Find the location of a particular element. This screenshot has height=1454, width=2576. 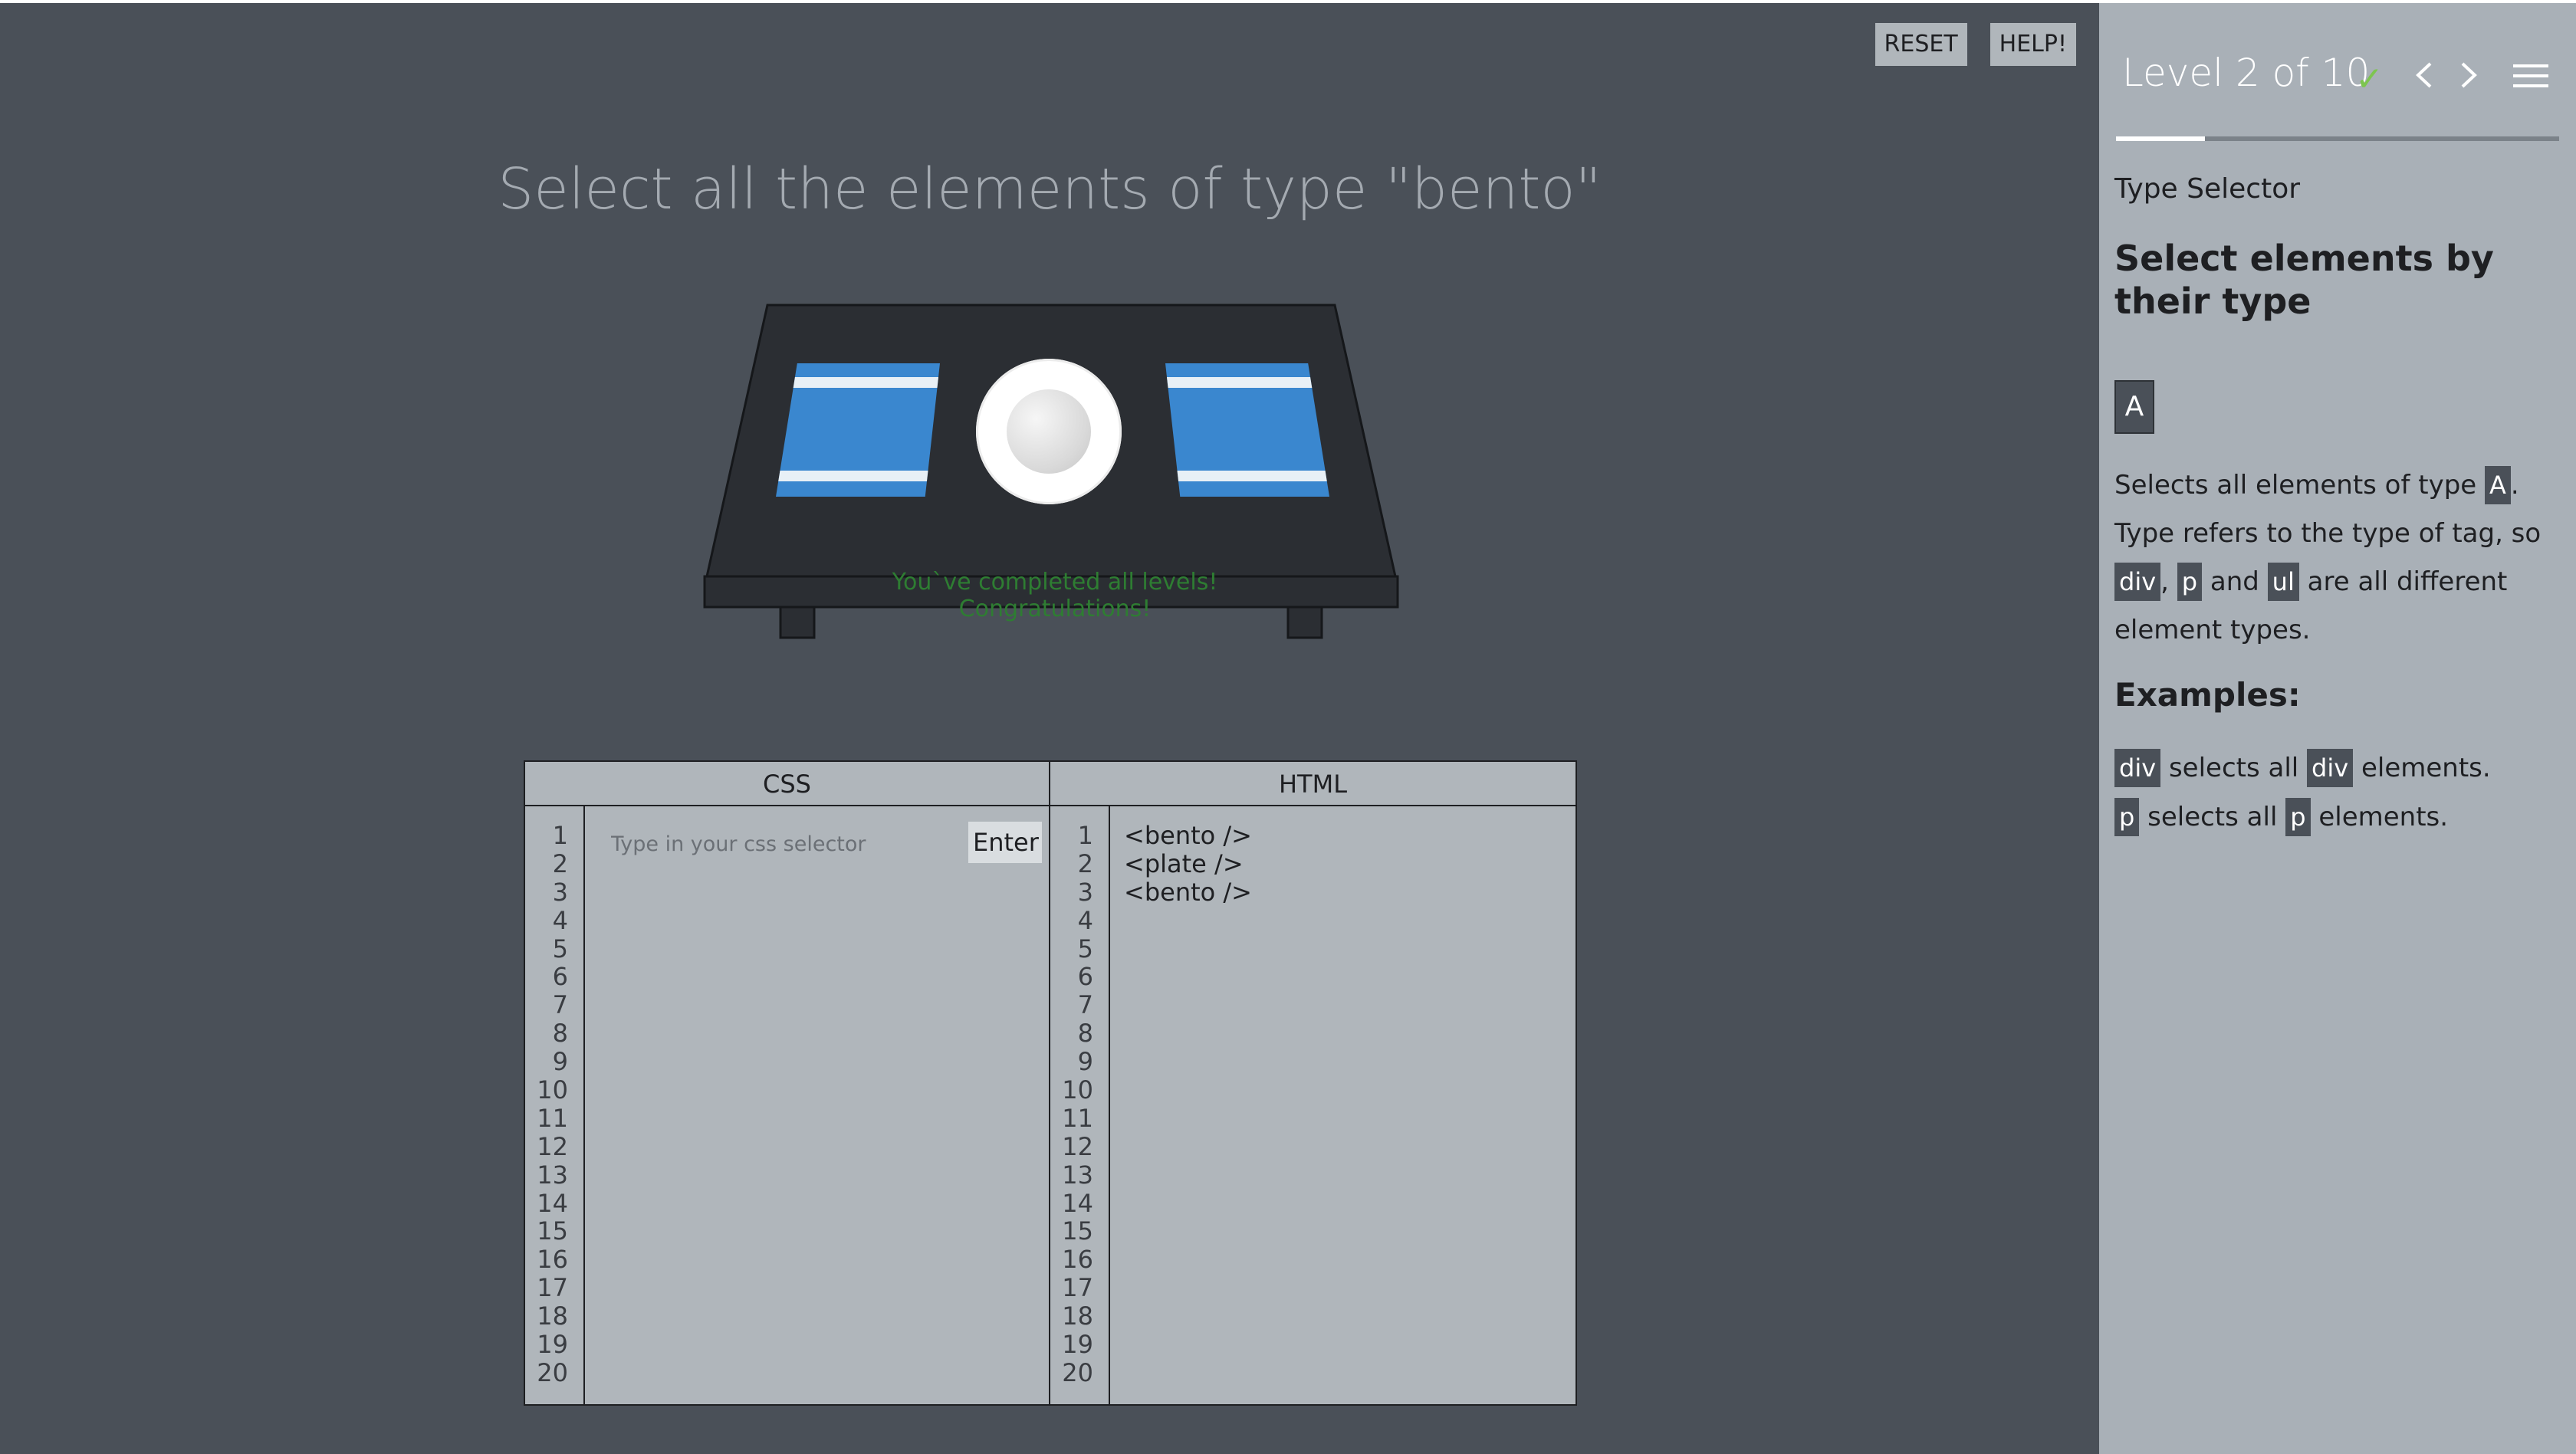

next-level-button is located at coordinates (2464, 74).